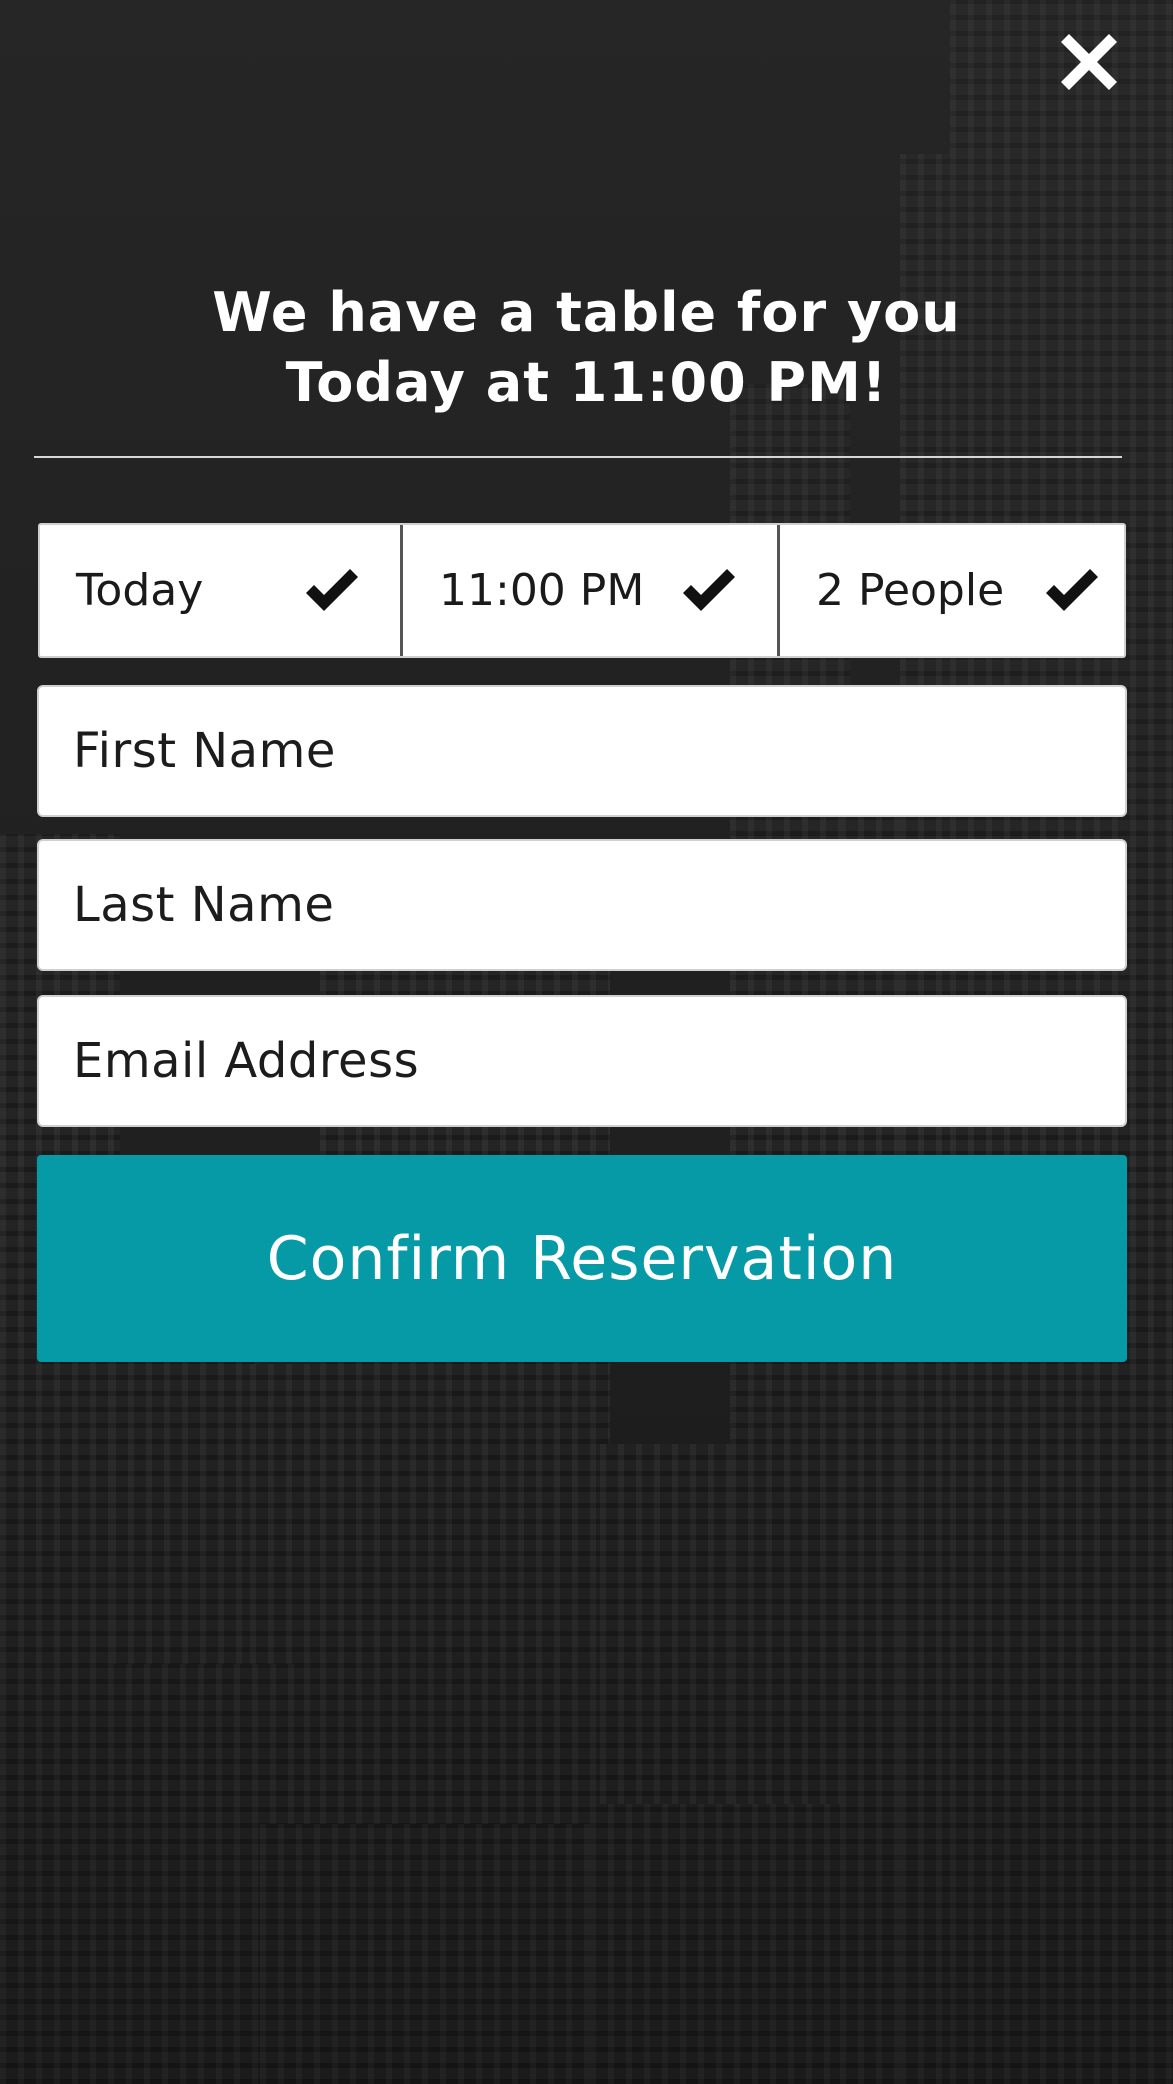  Describe the element at coordinates (246, 1061) in the screenshot. I see `email-placeholder: Email Address` at that location.